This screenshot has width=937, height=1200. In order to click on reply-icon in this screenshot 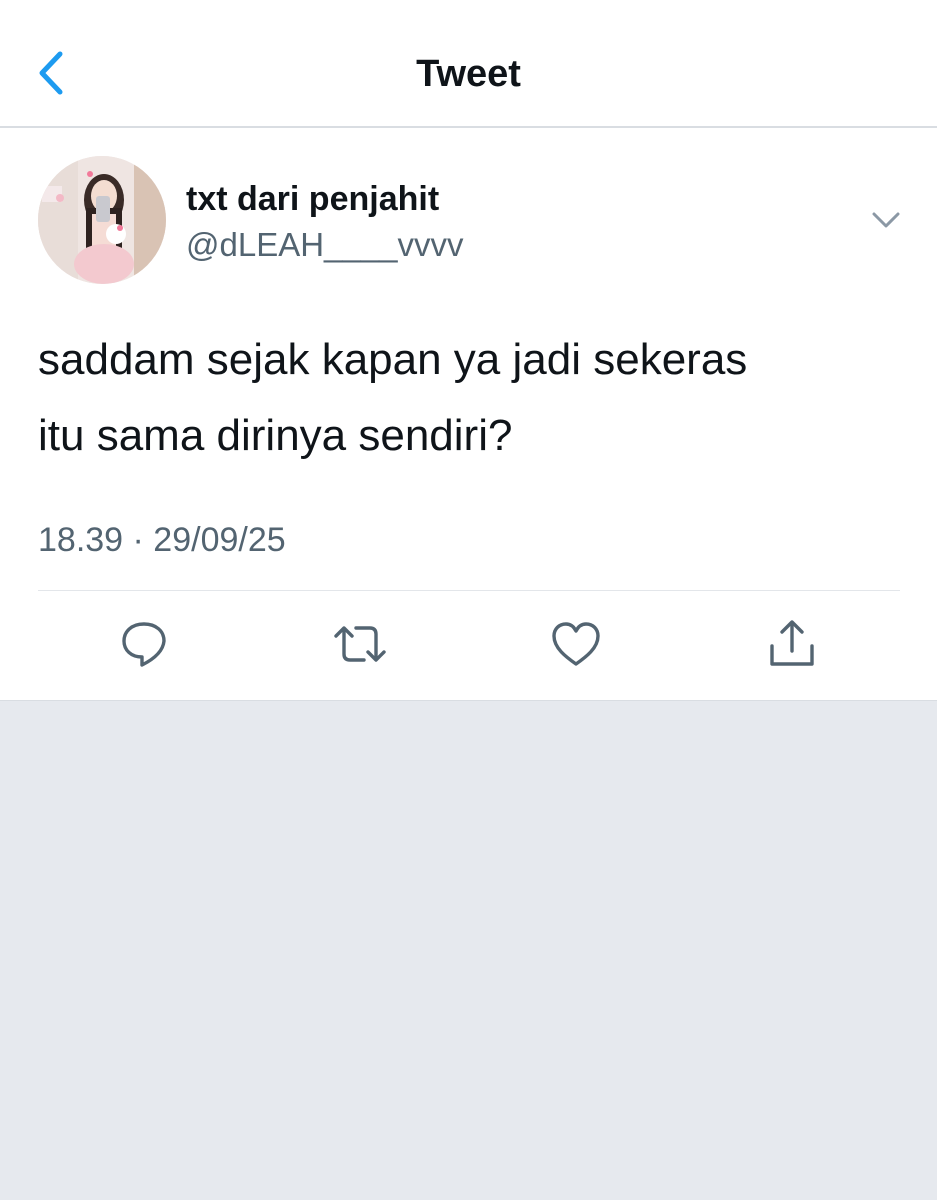, I will do `click(144, 644)`.